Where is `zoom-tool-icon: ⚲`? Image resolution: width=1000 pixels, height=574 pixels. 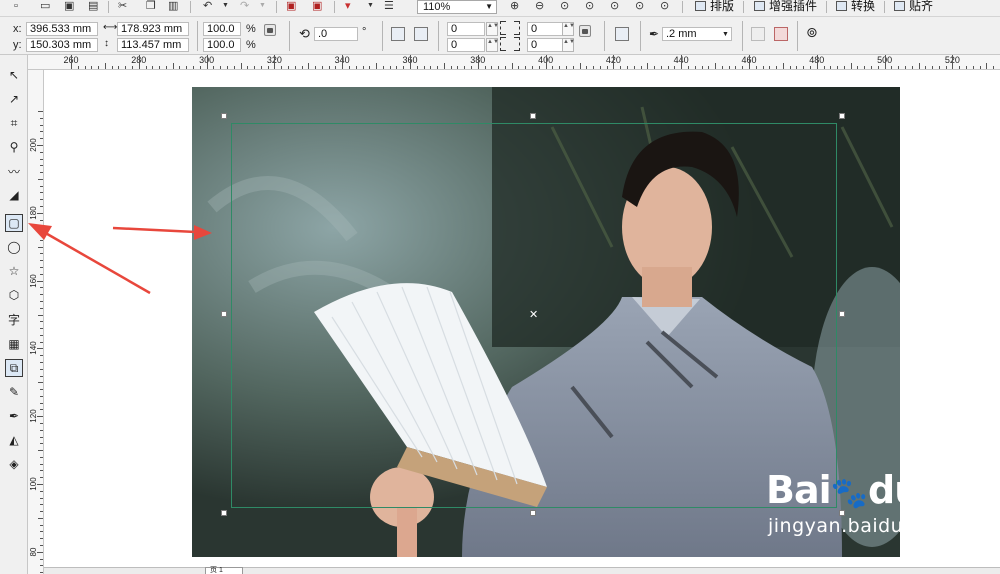 zoom-tool-icon: ⚲ is located at coordinates (14, 147).